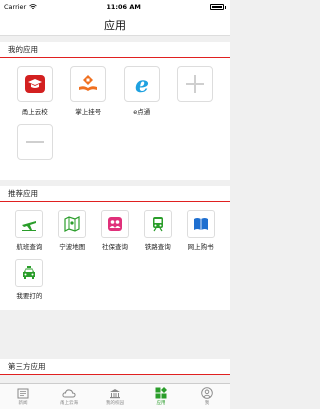 The image size is (320, 409). Describe the element at coordinates (115, 50) in the screenshot. I see `my-apps-header: 我的应用` at that location.